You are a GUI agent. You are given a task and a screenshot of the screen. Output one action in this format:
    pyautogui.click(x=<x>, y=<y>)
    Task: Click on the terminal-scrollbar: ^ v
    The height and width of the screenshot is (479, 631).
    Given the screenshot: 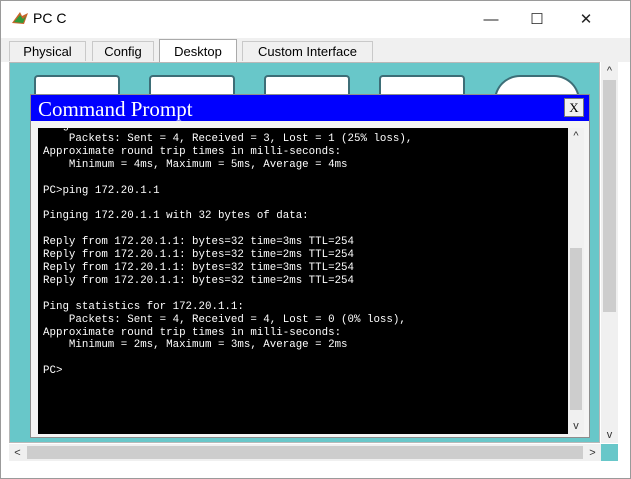 What is the action you would take?
    pyautogui.click(x=576, y=281)
    